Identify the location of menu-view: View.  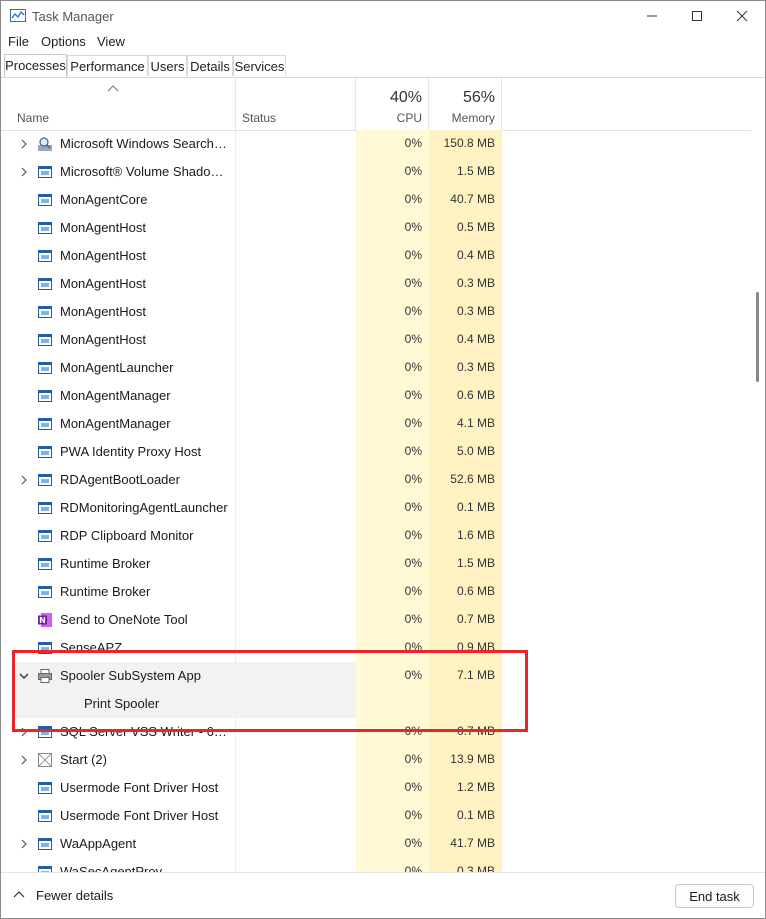
(111, 41).